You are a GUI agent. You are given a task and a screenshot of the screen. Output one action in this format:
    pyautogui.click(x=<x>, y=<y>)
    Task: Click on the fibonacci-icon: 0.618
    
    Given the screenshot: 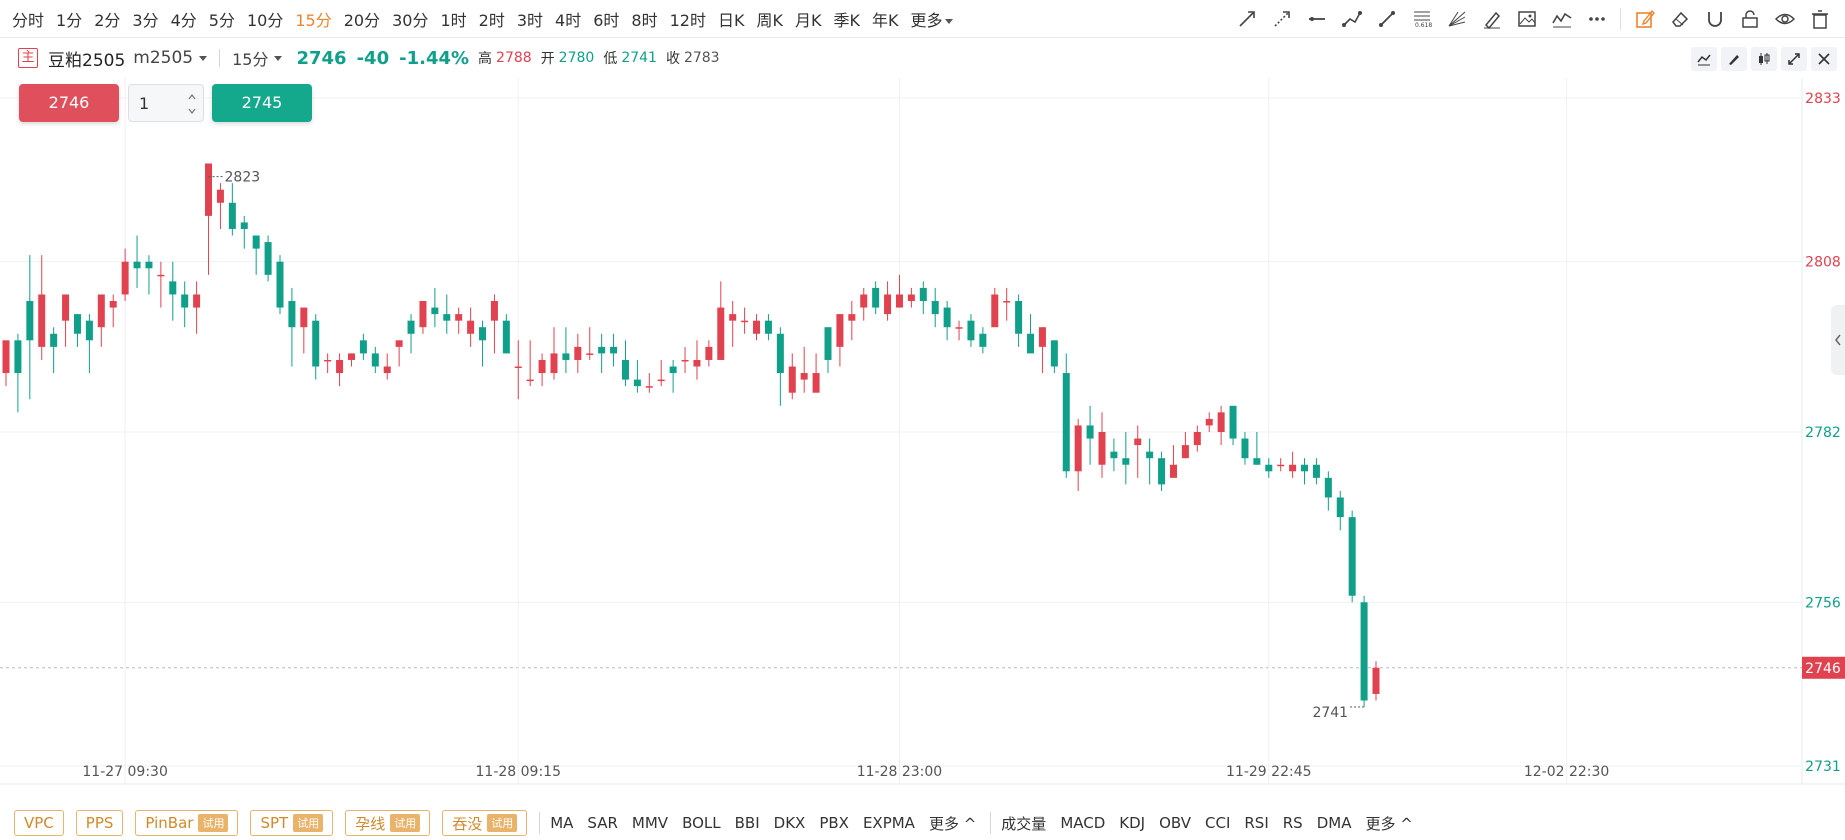 What is the action you would take?
    pyautogui.click(x=1421, y=19)
    